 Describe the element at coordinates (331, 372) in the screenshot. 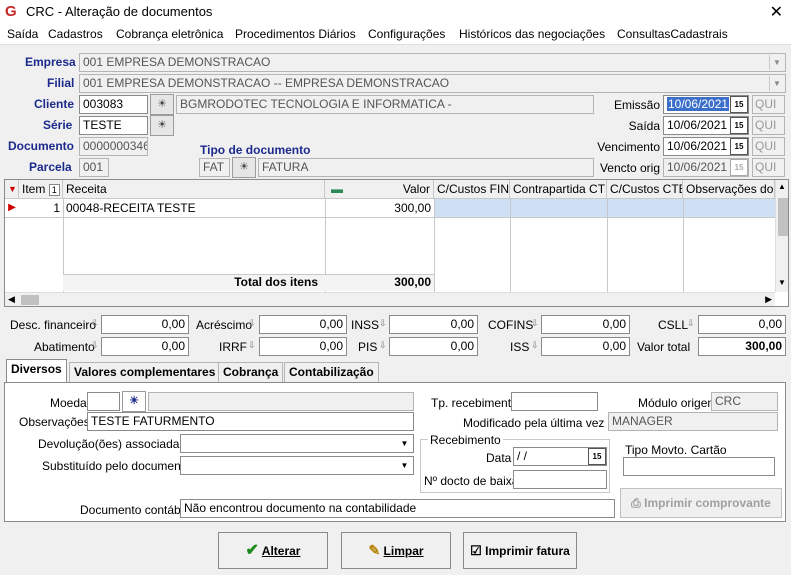

I see `tab-contabilizacao: Contabilização` at that location.